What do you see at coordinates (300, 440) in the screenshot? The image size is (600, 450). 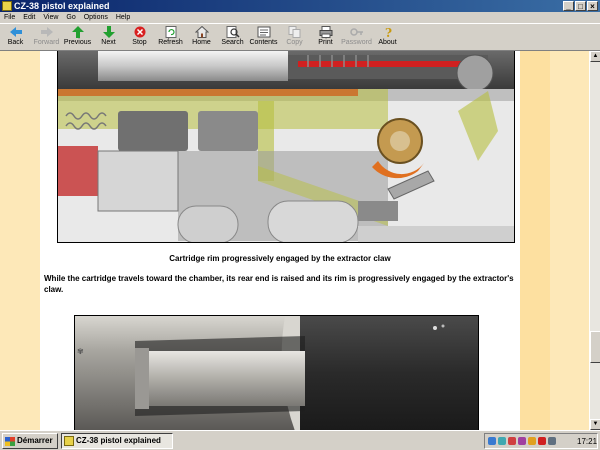 I see `taskbar: Démarrer CZ-38 pistol explained` at bounding box center [300, 440].